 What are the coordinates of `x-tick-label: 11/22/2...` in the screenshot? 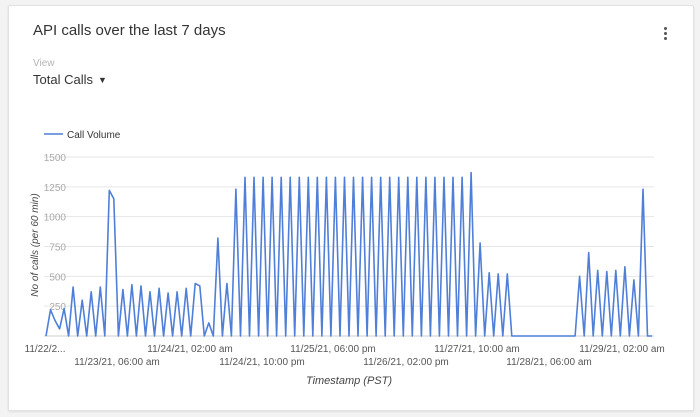 It's located at (45, 349).